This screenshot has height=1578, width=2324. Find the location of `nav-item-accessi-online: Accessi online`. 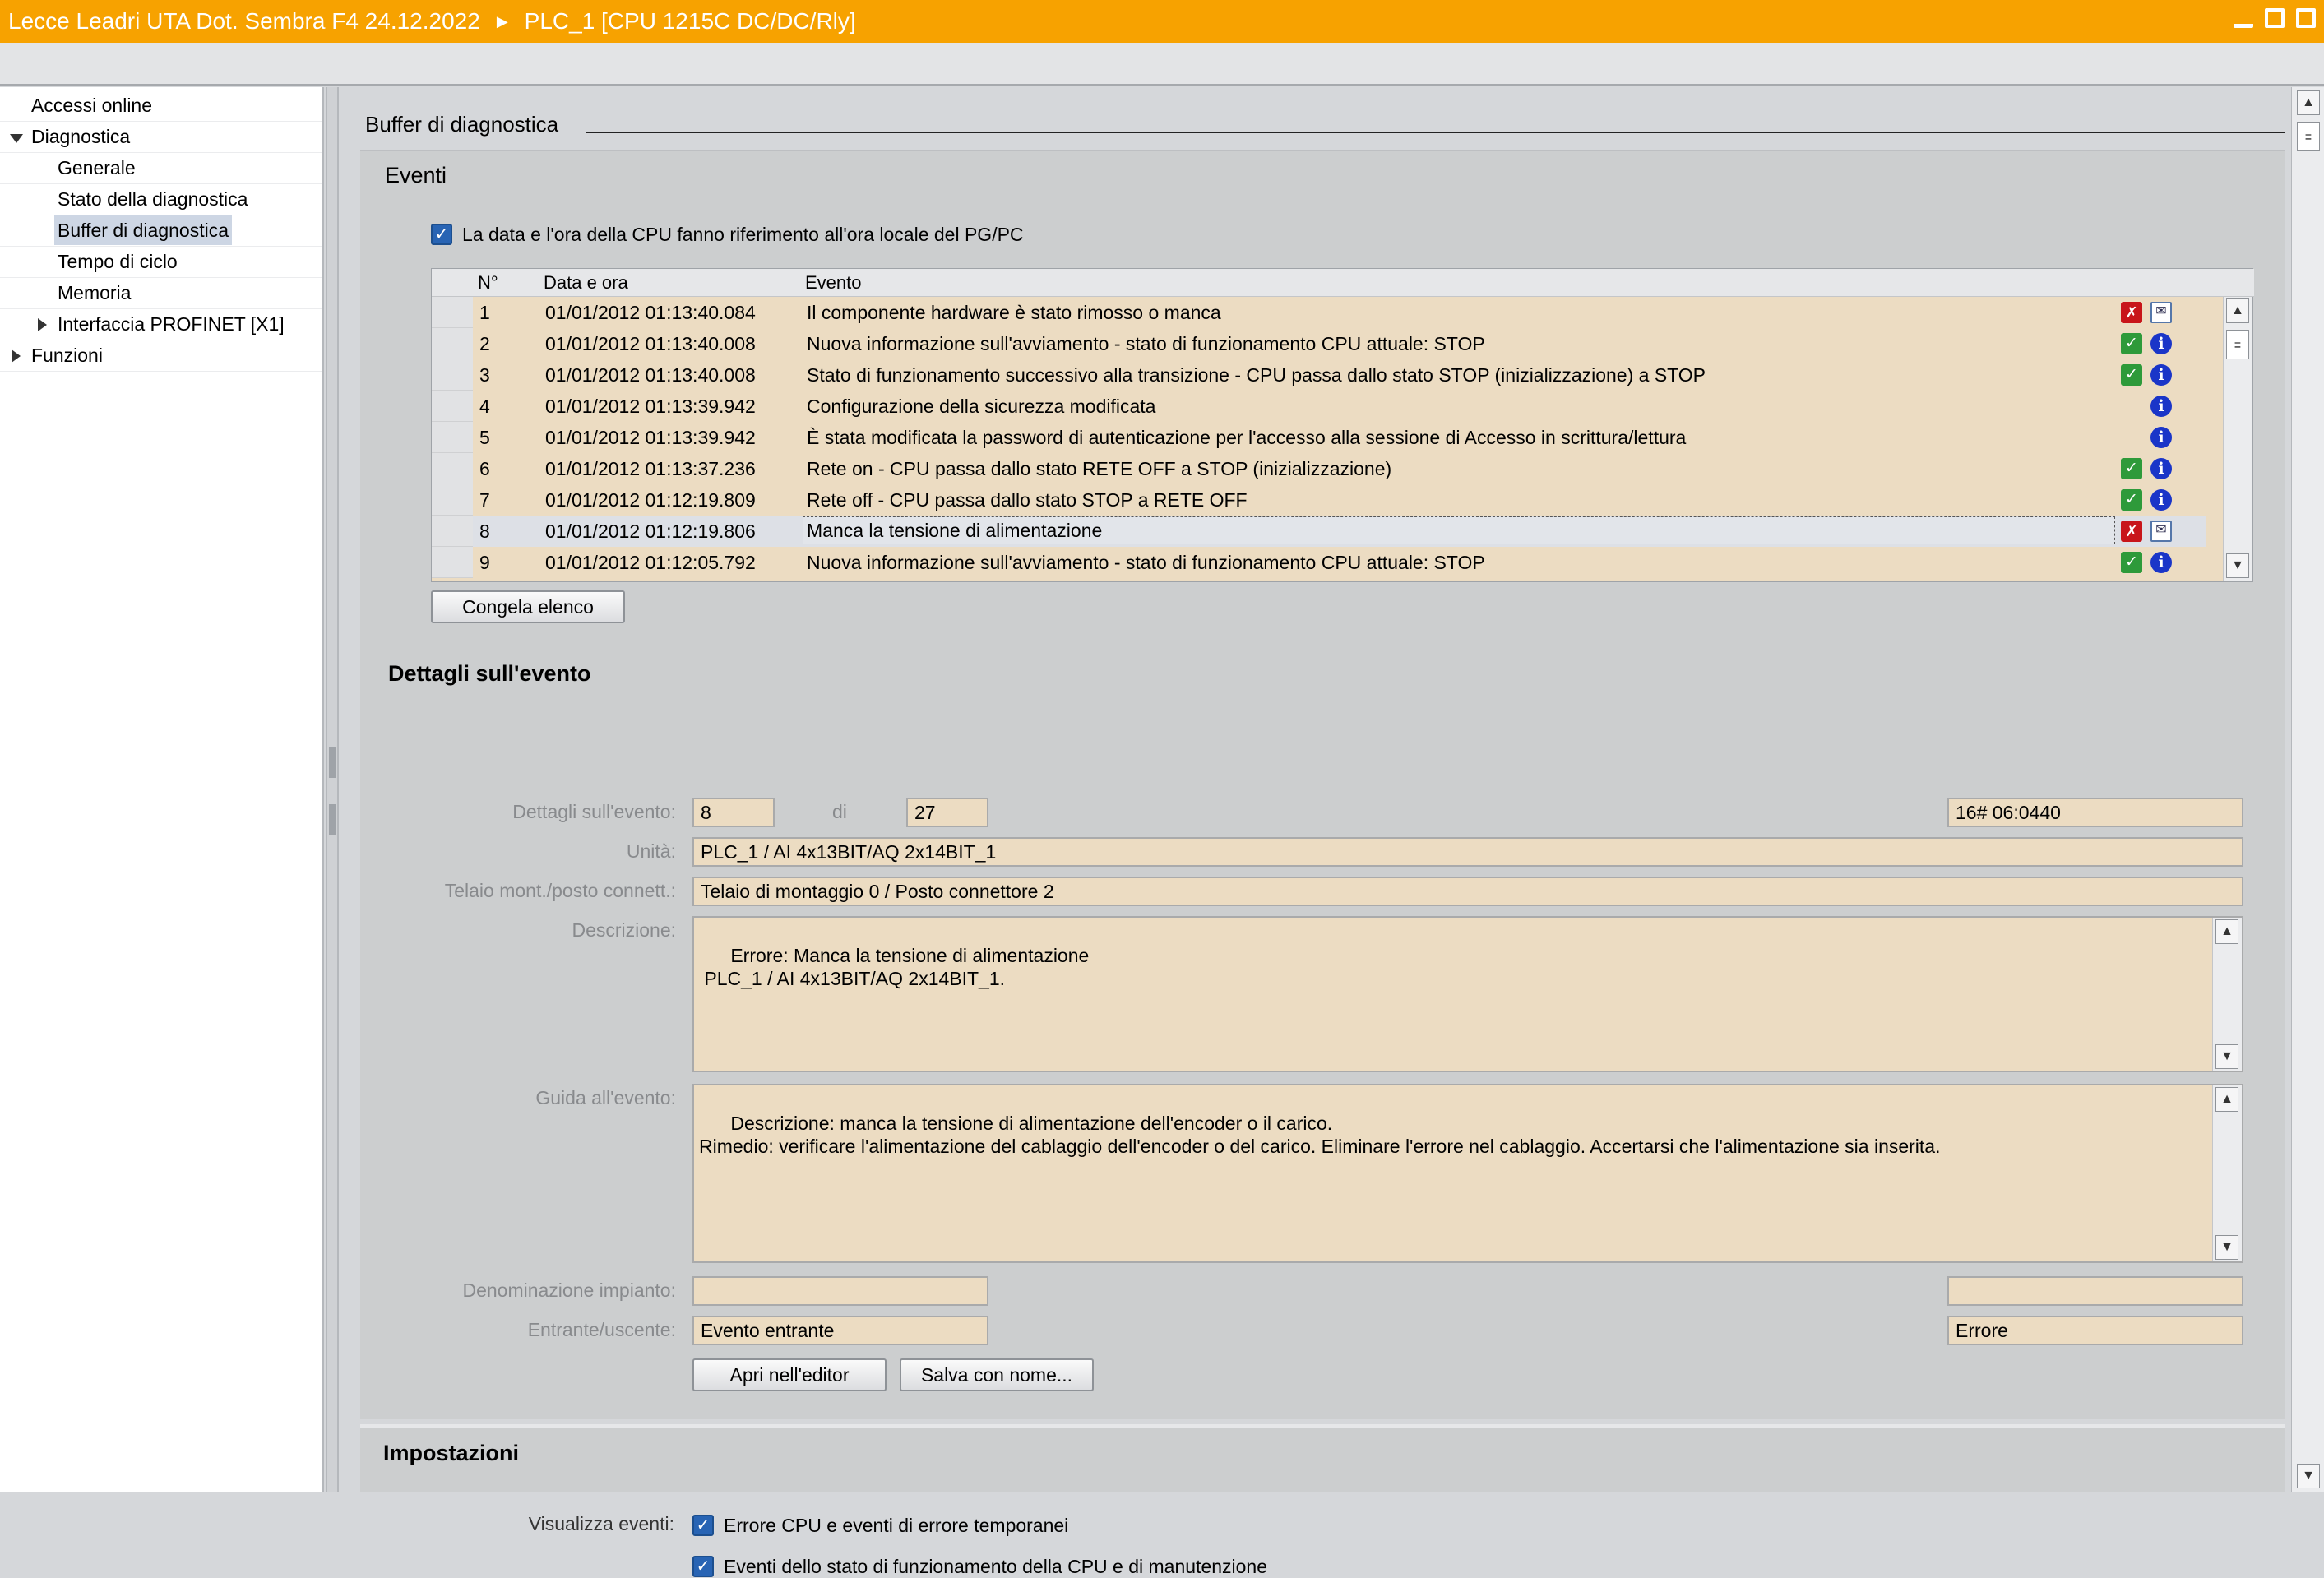

nav-item-accessi-online: Accessi online is located at coordinates (161, 106).